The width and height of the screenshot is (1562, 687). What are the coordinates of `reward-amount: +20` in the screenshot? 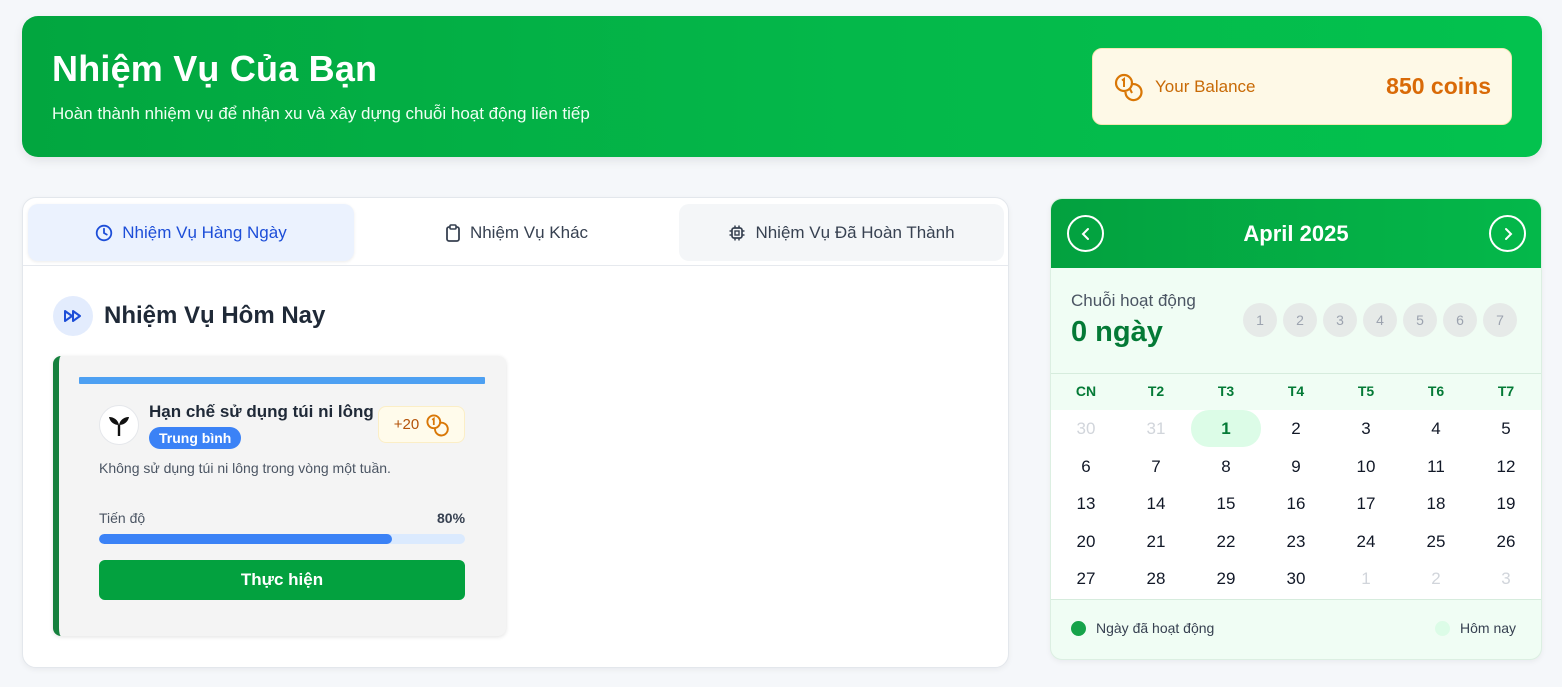 It's located at (406, 424).